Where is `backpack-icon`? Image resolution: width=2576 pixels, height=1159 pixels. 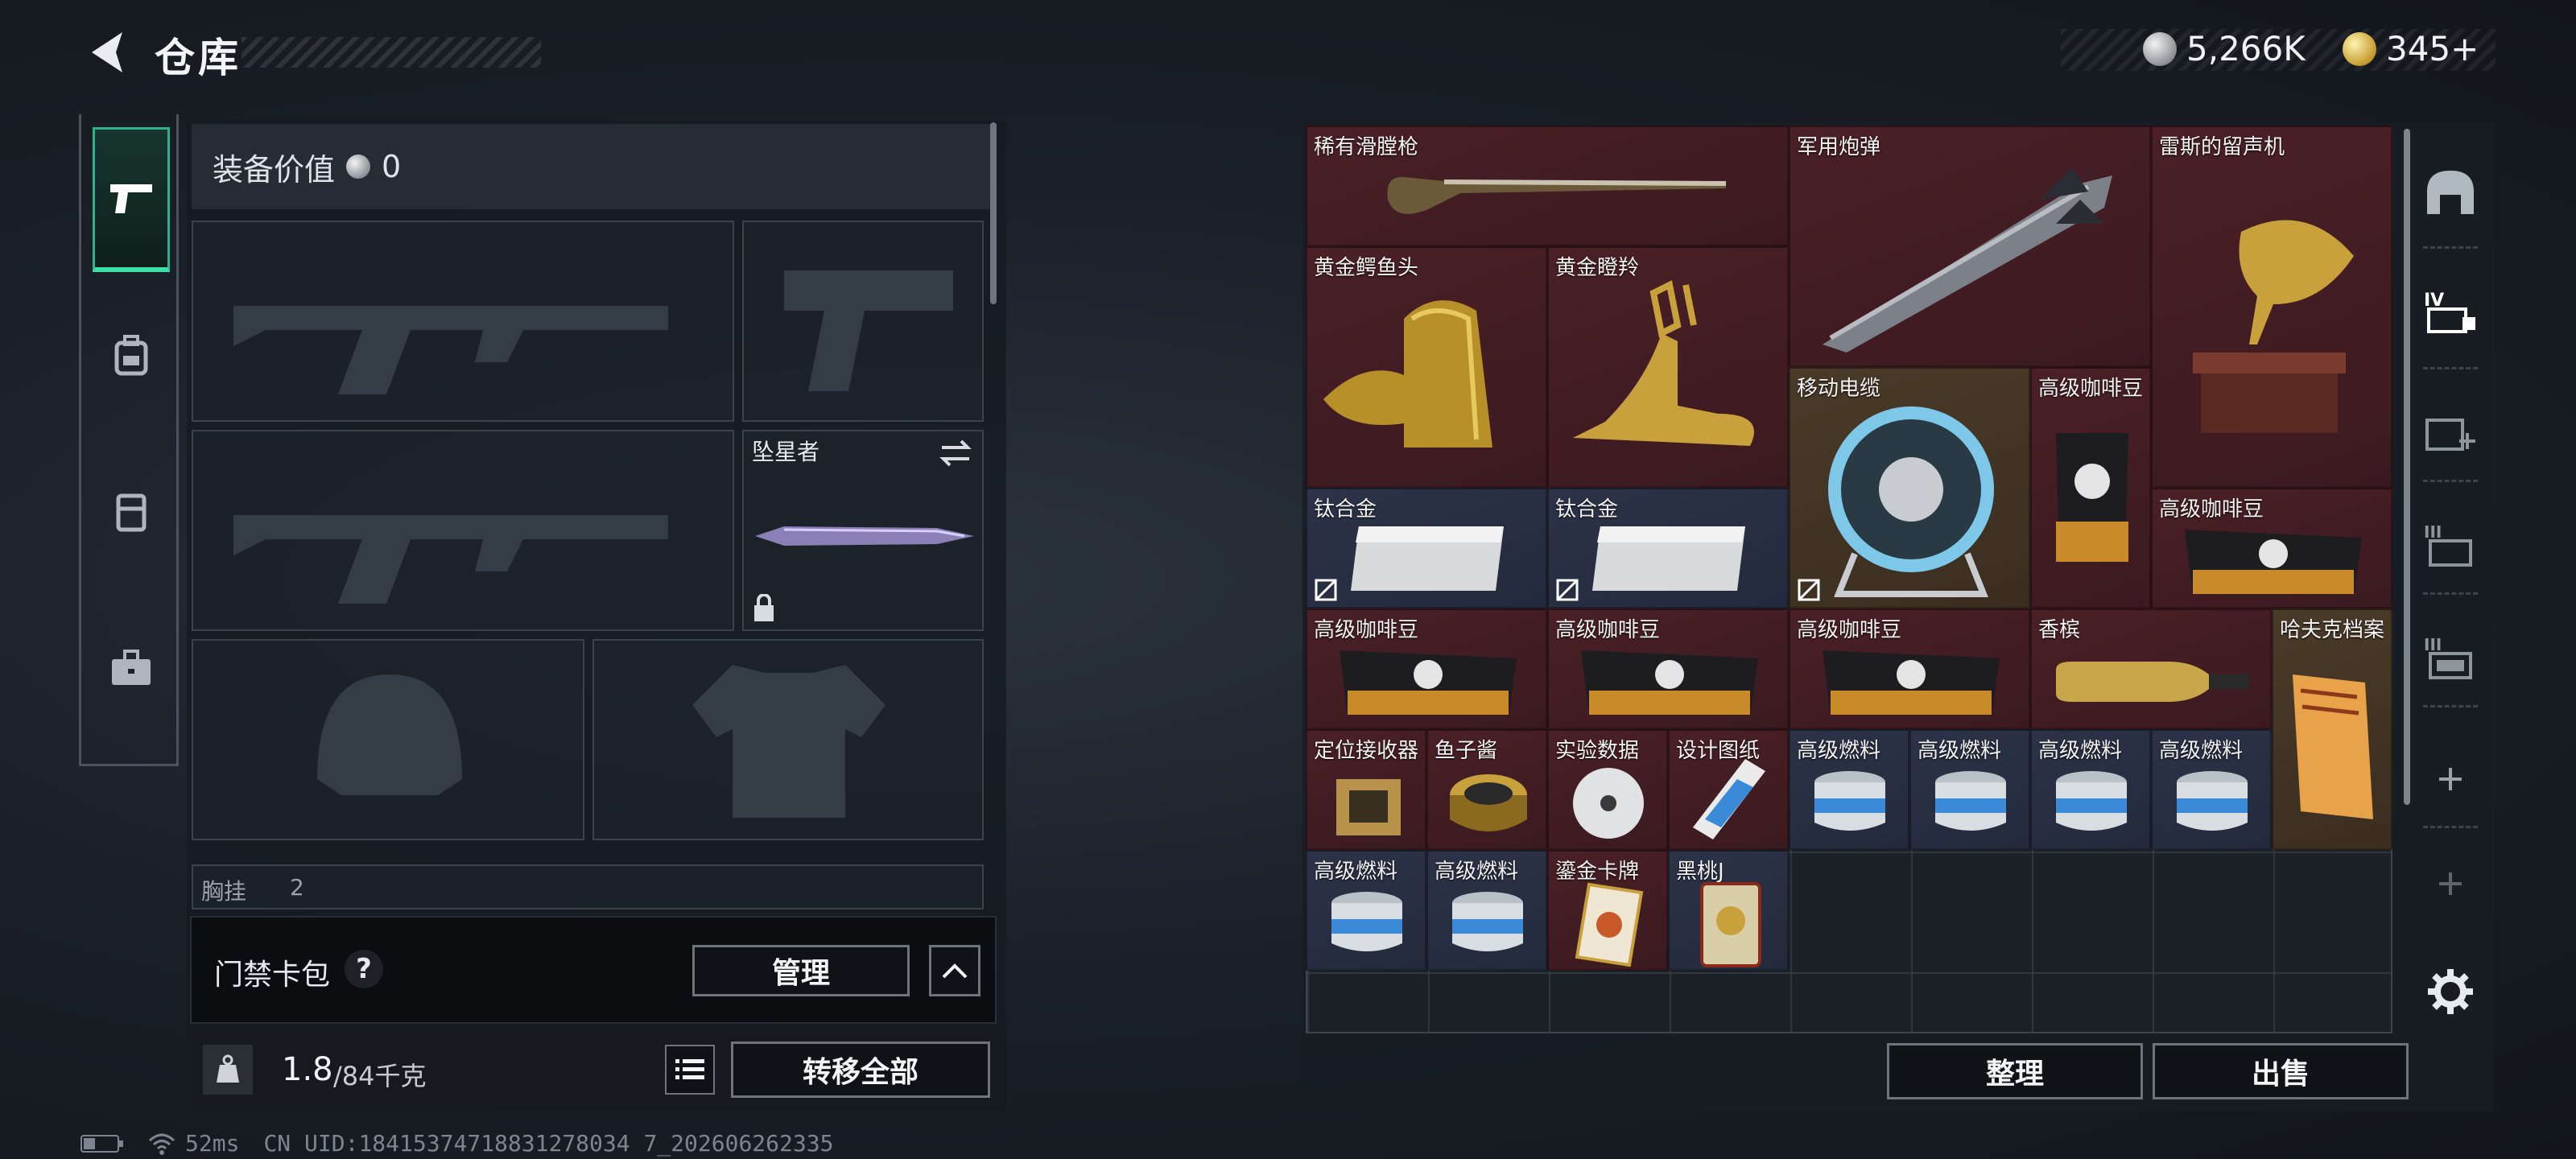 backpack-icon is located at coordinates (131, 355).